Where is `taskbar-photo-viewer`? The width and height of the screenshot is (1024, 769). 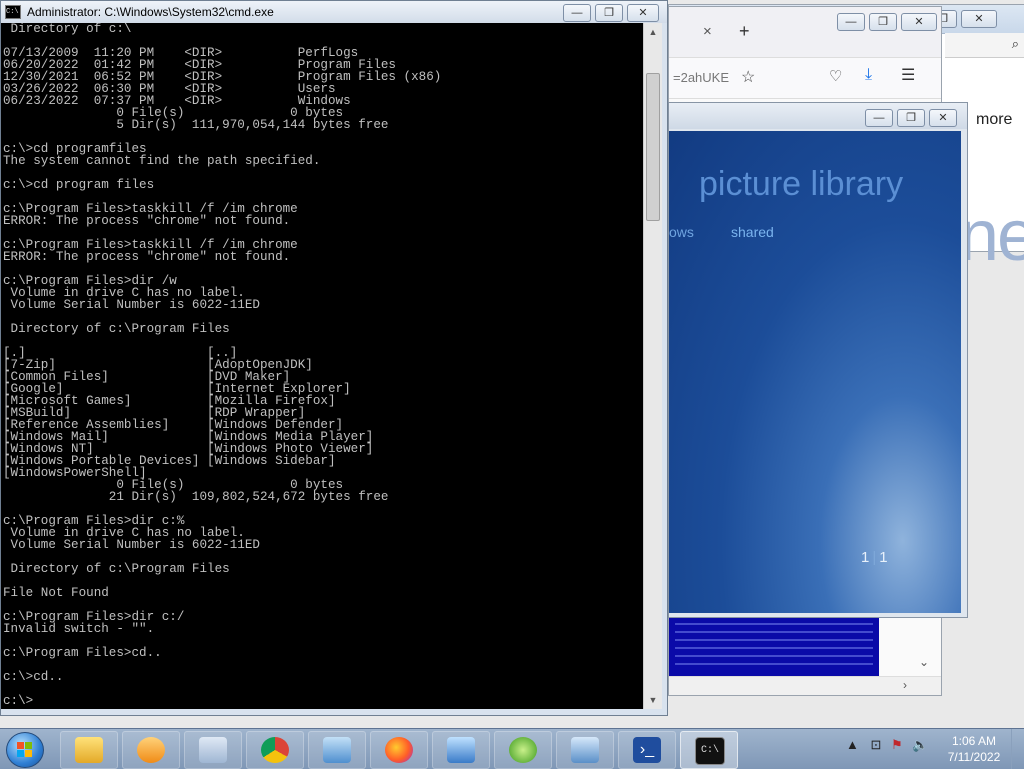 taskbar-photo-viewer is located at coordinates (461, 750).